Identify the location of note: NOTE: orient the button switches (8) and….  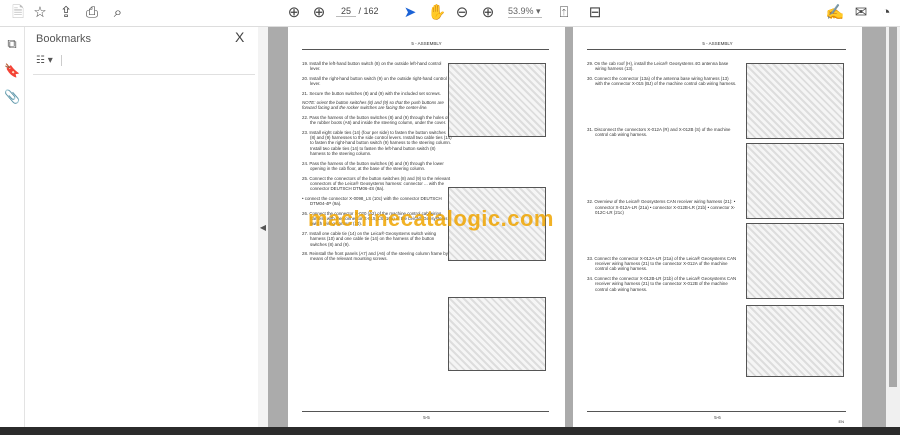
(373, 105).